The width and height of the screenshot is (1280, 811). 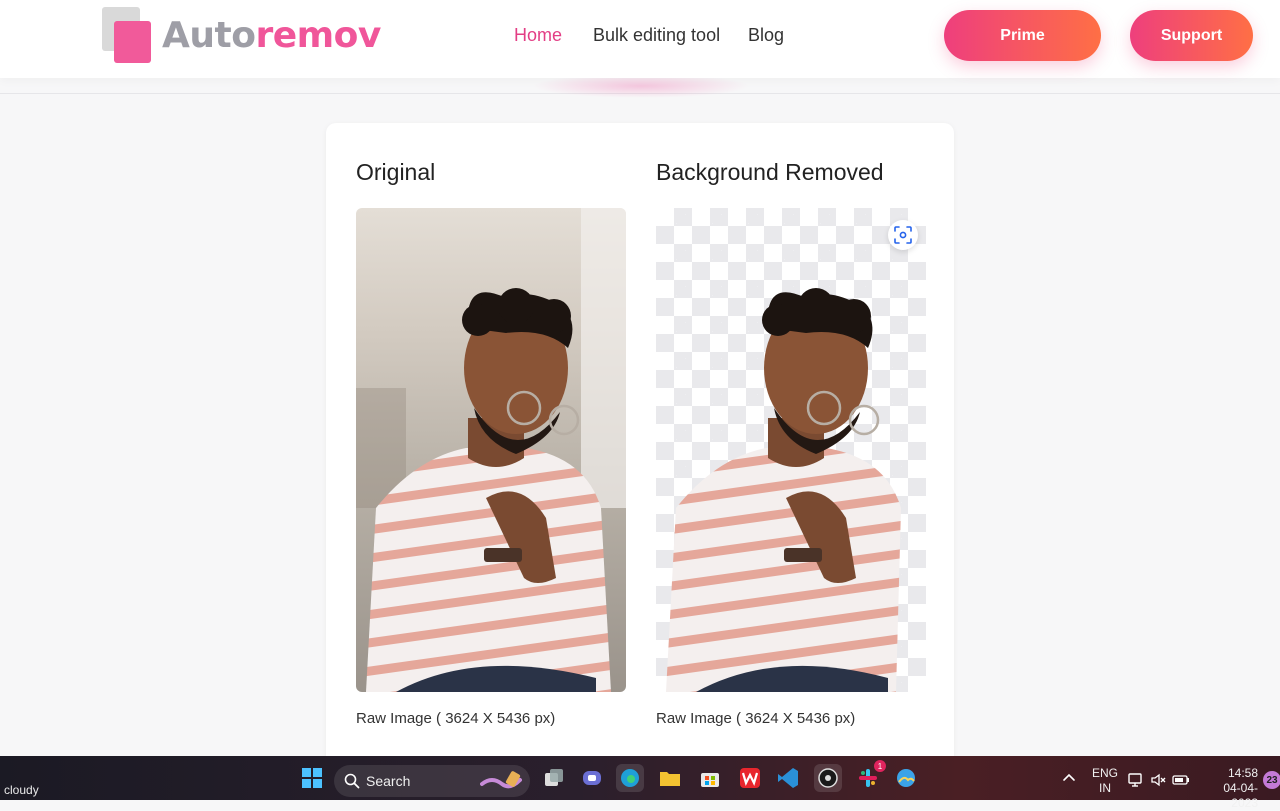 What do you see at coordinates (880, 766) in the screenshot?
I see `slack-badge: 1` at bounding box center [880, 766].